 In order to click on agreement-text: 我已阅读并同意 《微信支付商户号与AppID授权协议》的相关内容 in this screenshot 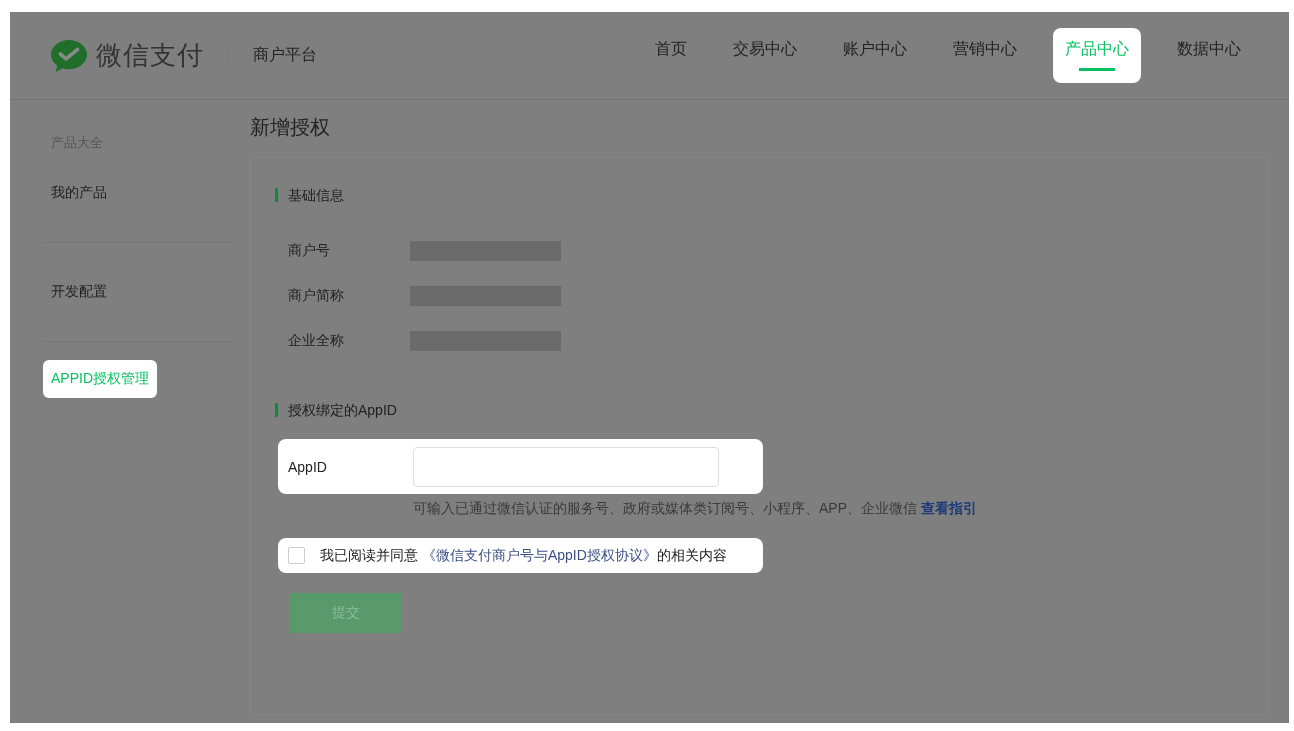, I will do `click(523, 555)`.